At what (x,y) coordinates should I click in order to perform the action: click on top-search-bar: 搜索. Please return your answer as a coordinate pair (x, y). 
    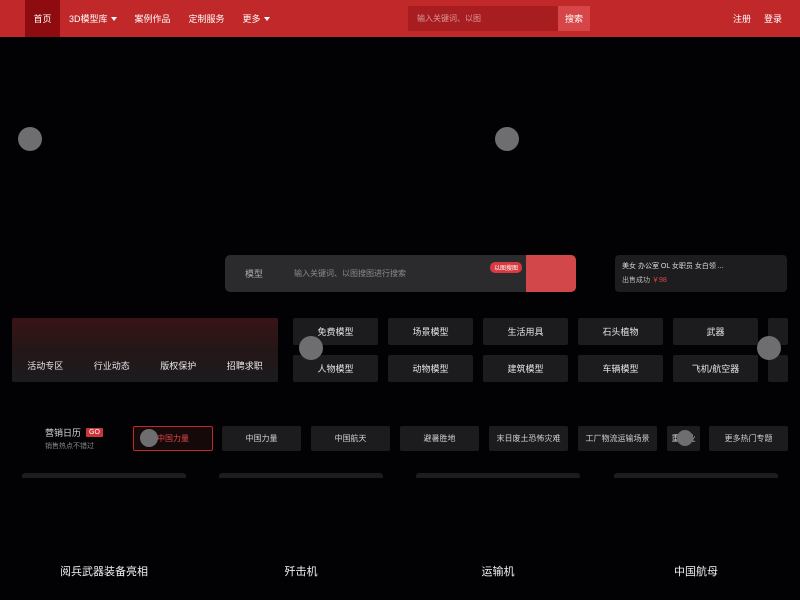
    Looking at the image, I should click on (499, 18).